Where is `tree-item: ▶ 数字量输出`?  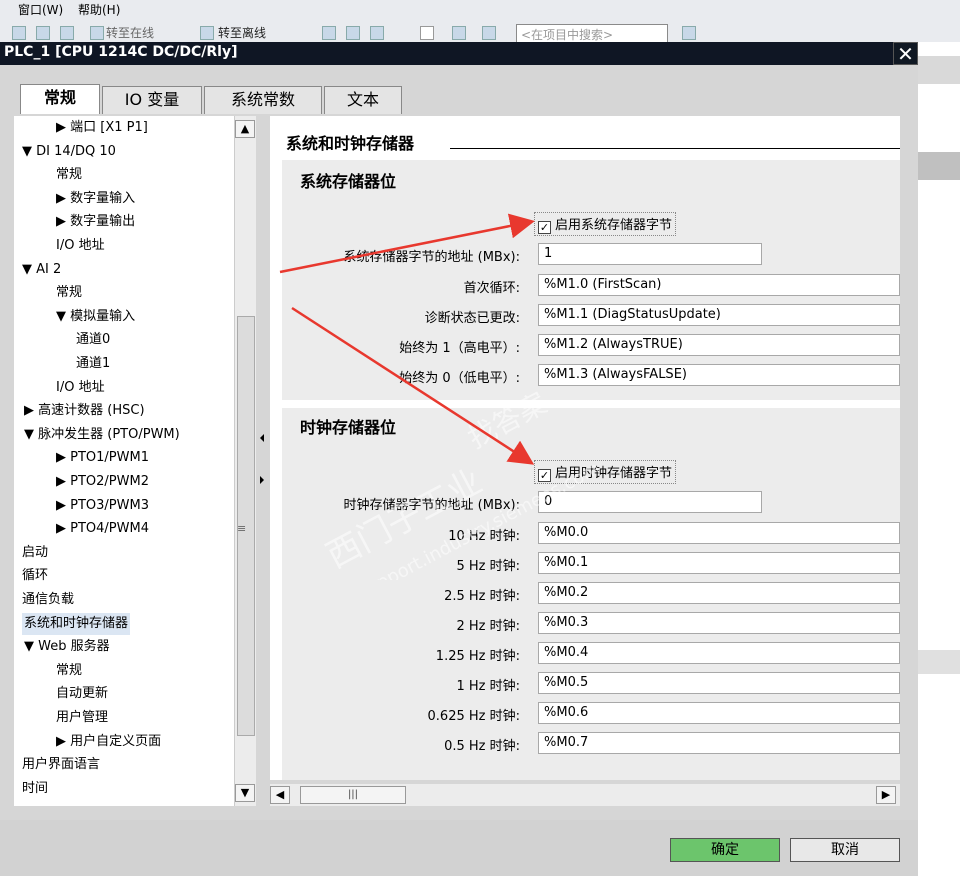 tree-item: ▶ 数字量输出 is located at coordinates (95, 222).